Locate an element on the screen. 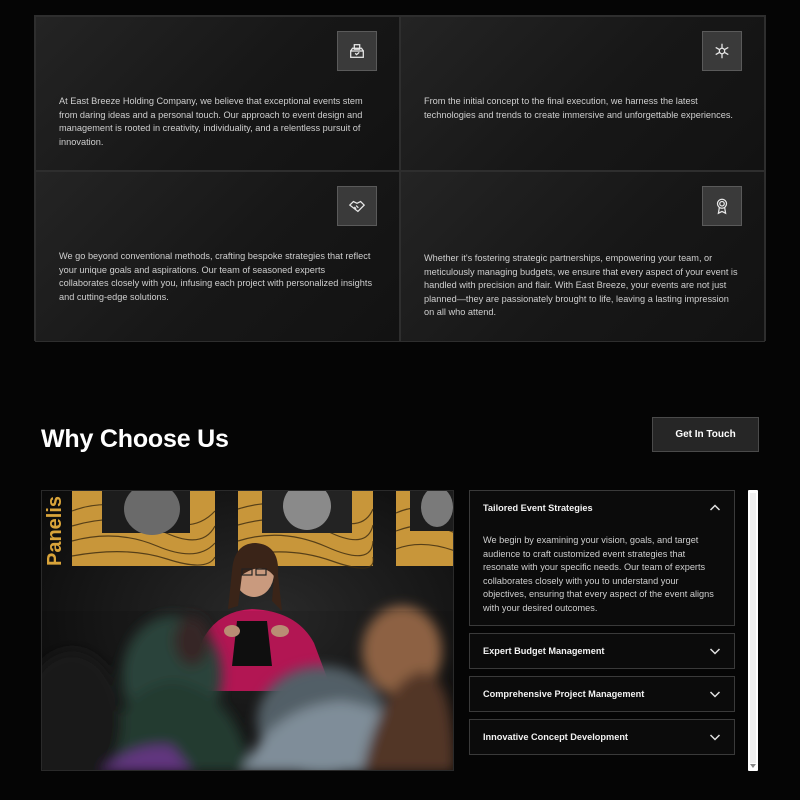 The height and width of the screenshot is (800, 800). accordion-item-budget-management: Expert Budget Management is located at coordinates (602, 651).